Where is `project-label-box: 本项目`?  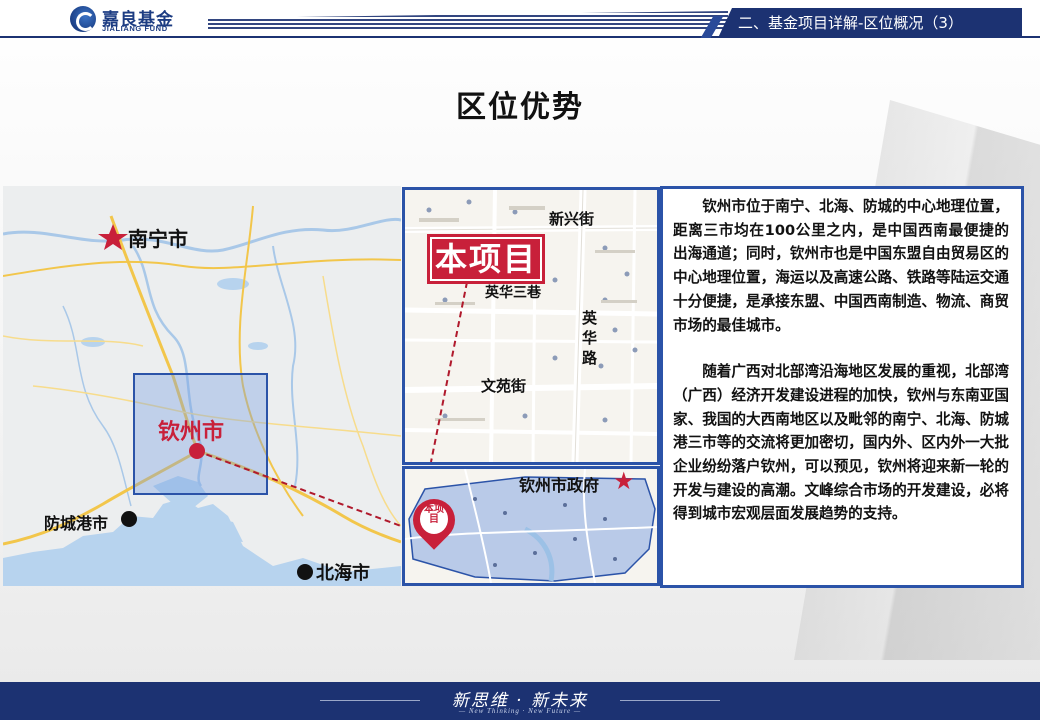
project-label-box: 本项目 is located at coordinates (486, 259).